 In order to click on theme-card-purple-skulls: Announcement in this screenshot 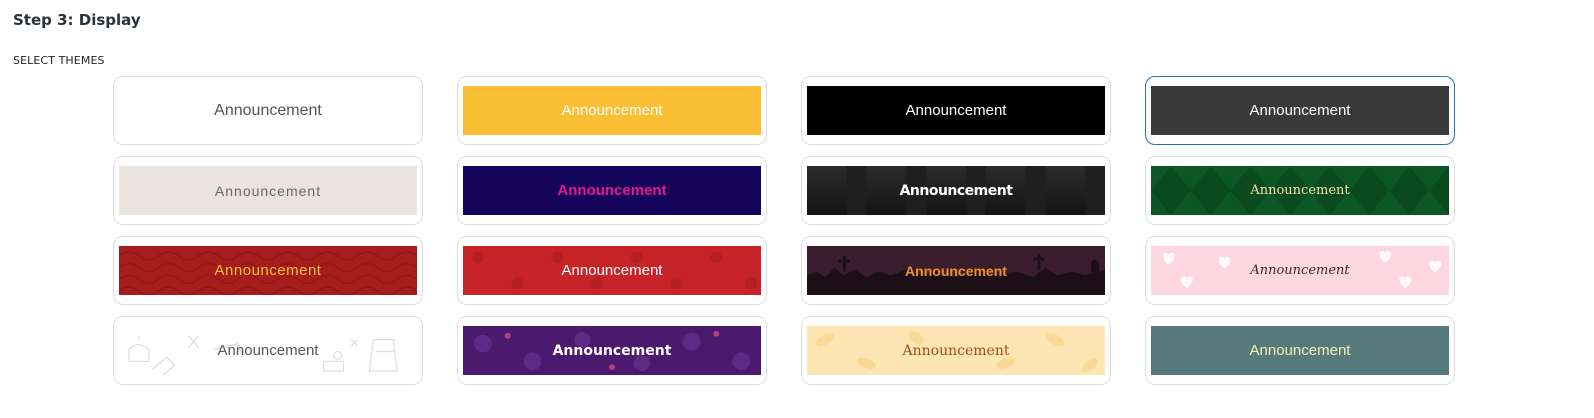, I will do `click(612, 350)`.